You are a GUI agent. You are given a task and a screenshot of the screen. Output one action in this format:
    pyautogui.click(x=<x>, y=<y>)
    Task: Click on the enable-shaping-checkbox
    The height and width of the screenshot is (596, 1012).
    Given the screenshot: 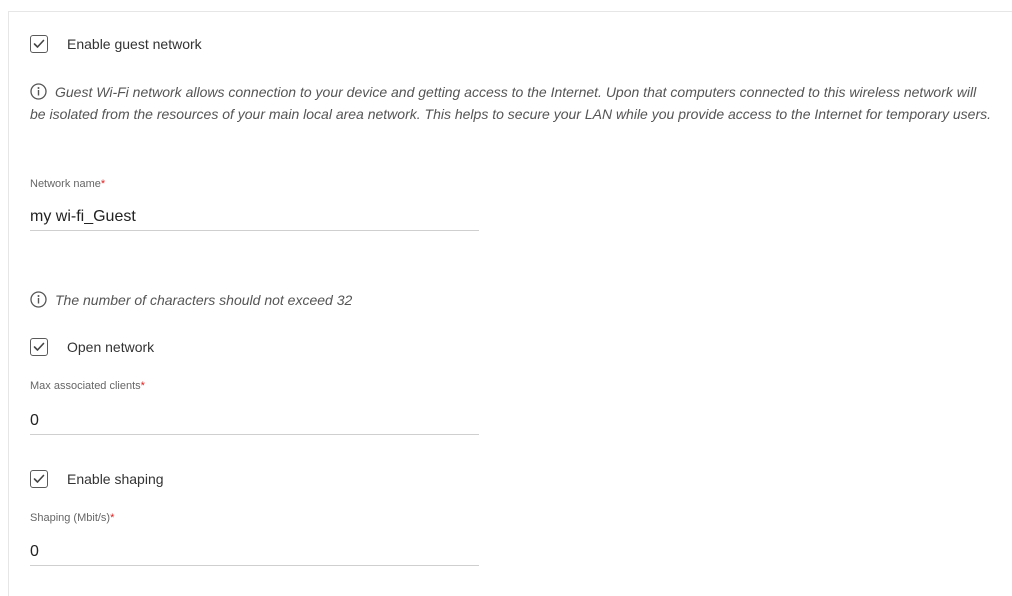 What is the action you would take?
    pyautogui.click(x=39, y=479)
    